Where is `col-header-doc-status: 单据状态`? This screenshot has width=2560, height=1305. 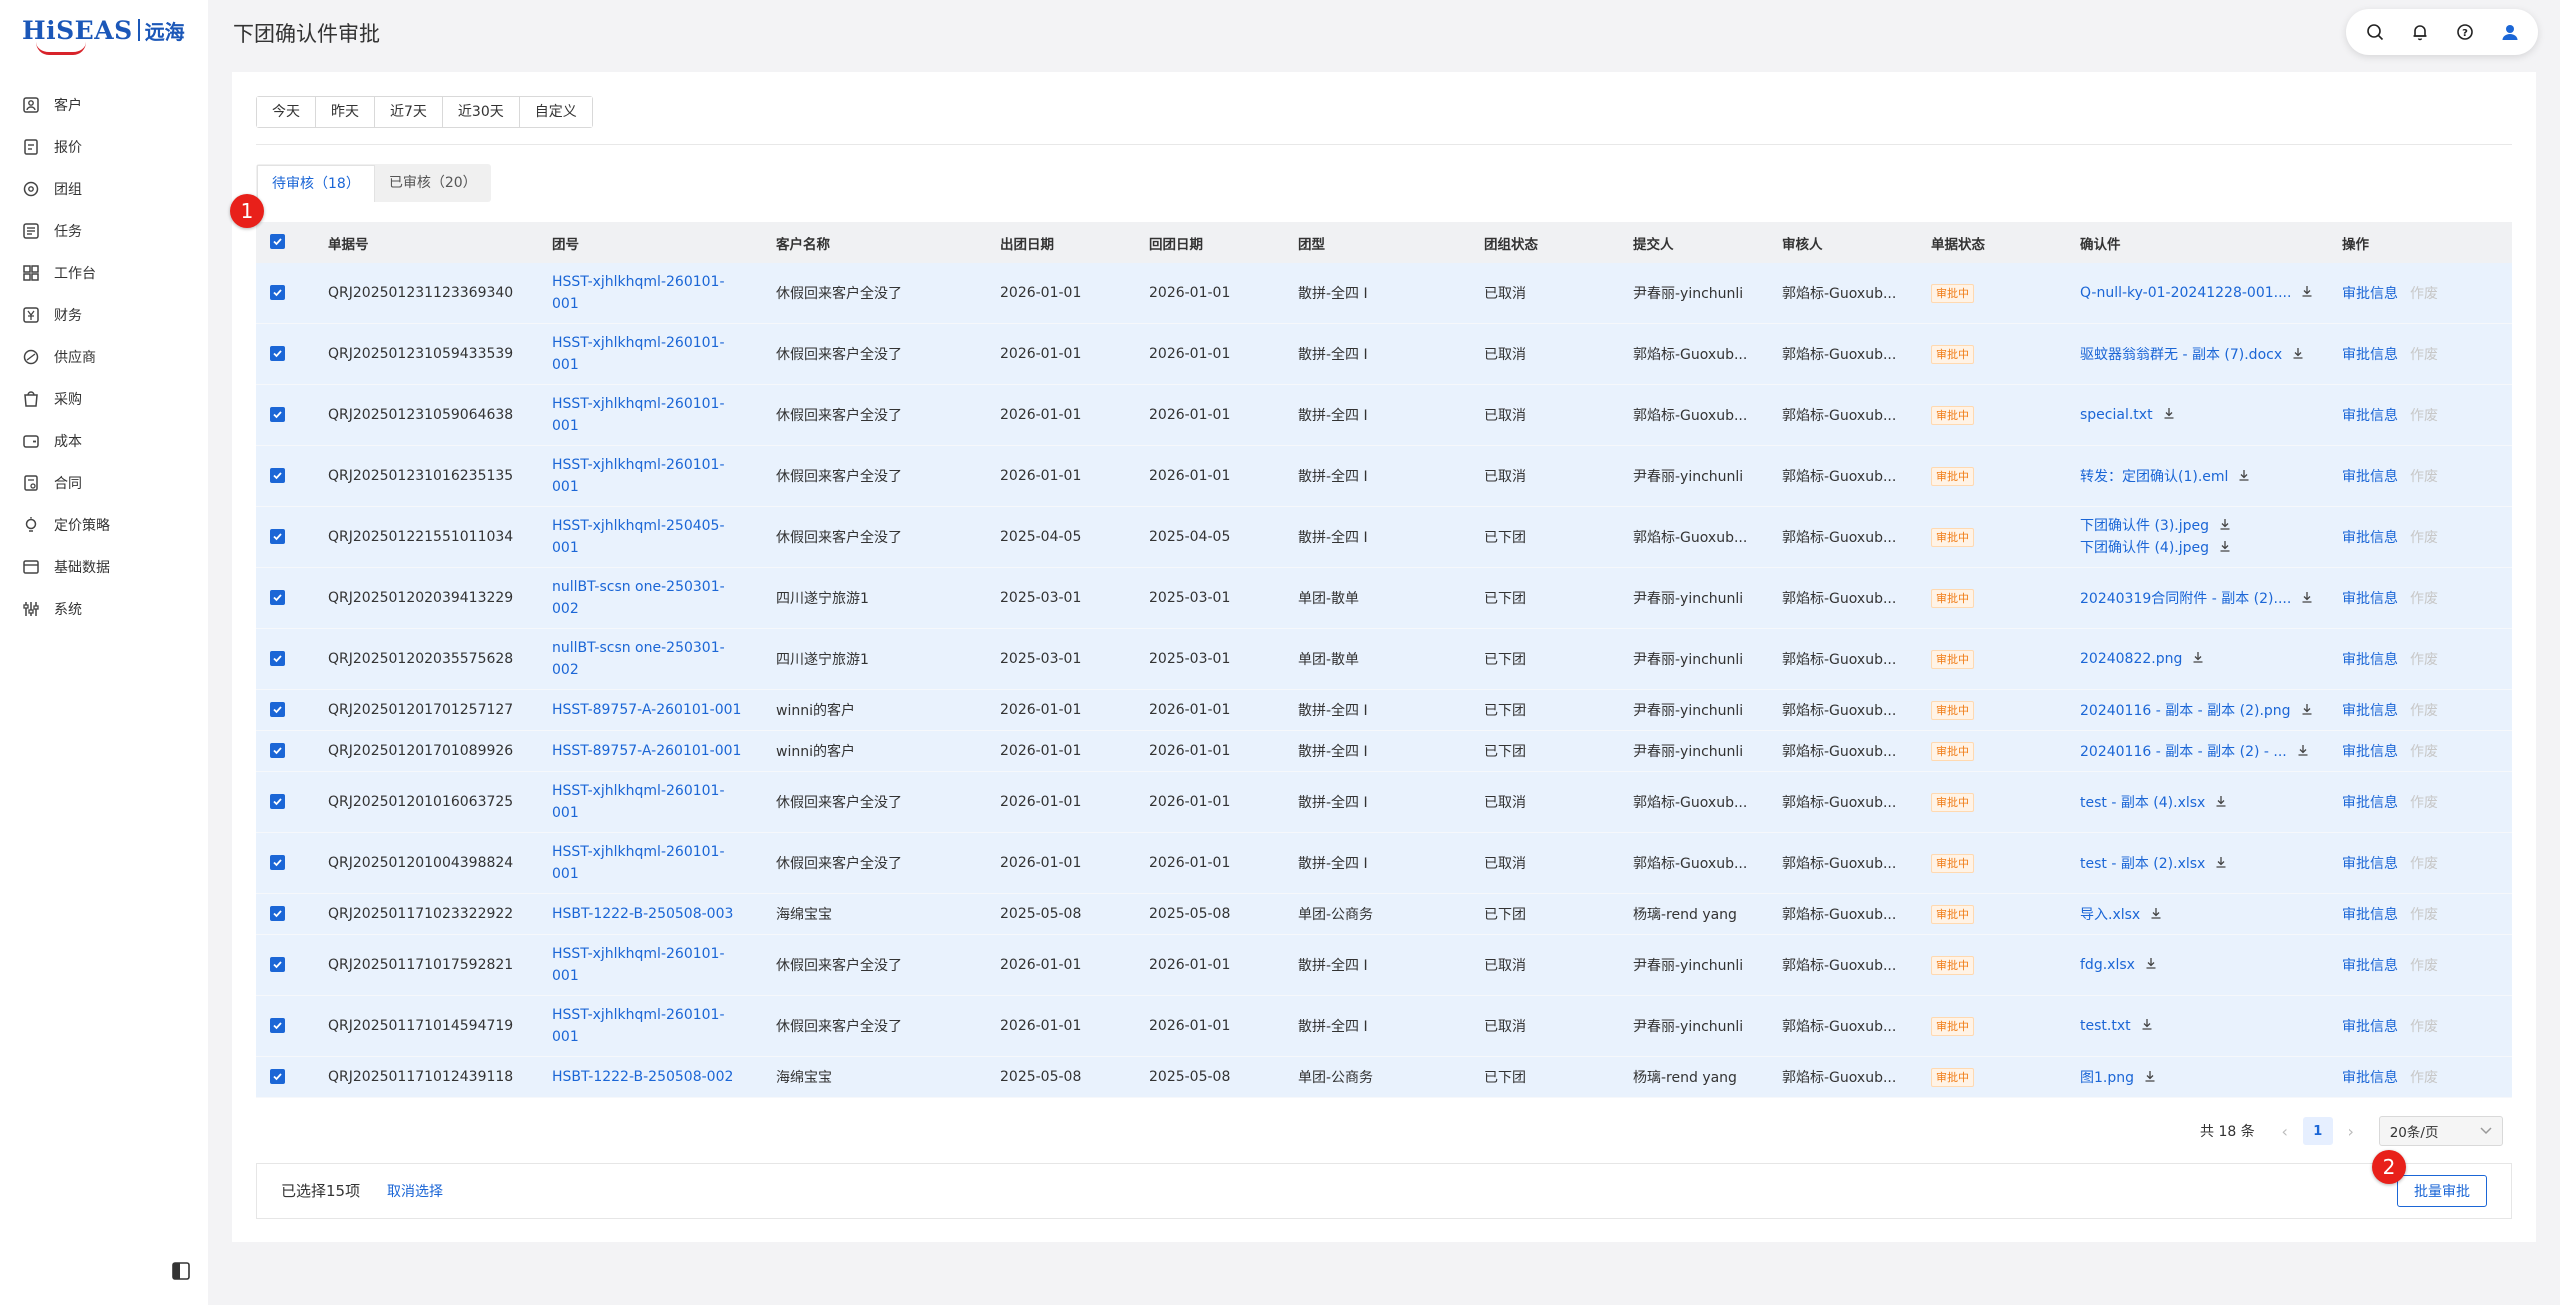 col-header-doc-status: 单据状态 is located at coordinates (1995, 242).